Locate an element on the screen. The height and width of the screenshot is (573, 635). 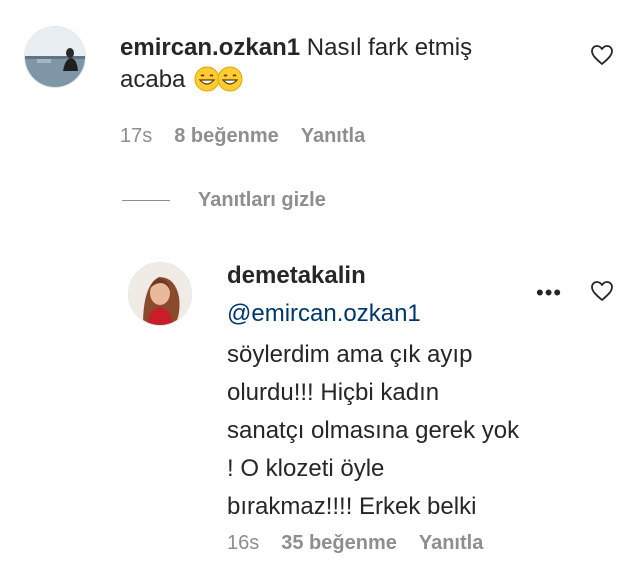
comment-meta: 17s 8 beğenme Yanıtla is located at coordinates (253, 136).